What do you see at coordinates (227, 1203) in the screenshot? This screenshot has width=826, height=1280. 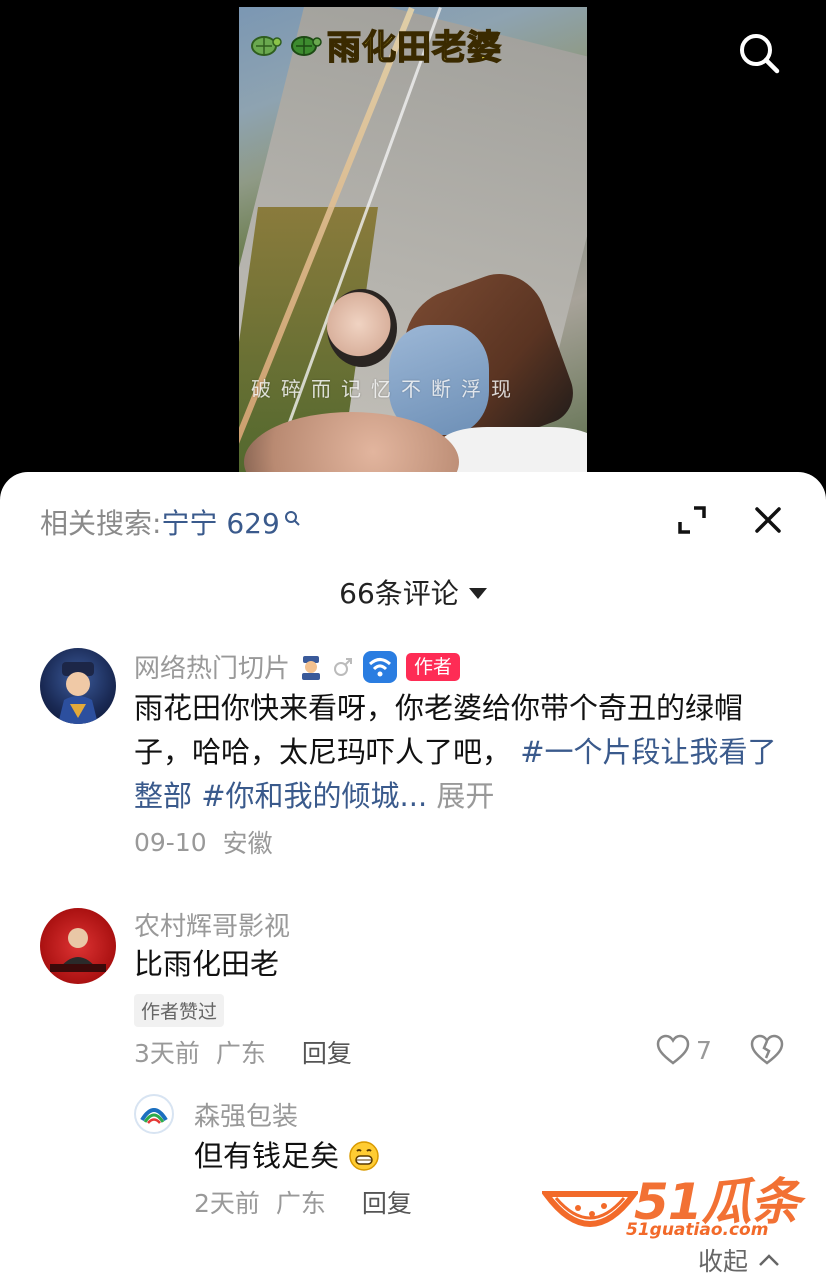 I see `comment-time: 2天前` at bounding box center [227, 1203].